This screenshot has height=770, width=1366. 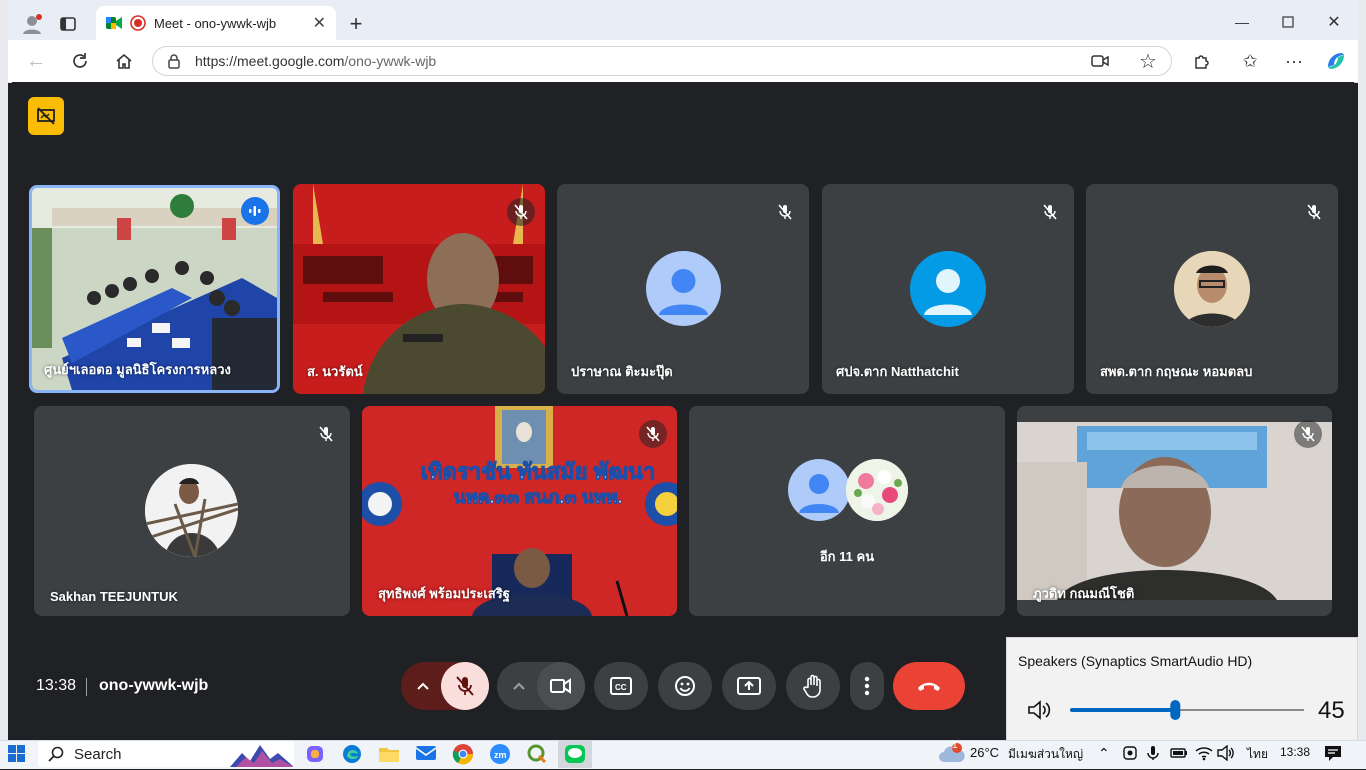 I want to click on video-options-button, so click(x=519, y=686).